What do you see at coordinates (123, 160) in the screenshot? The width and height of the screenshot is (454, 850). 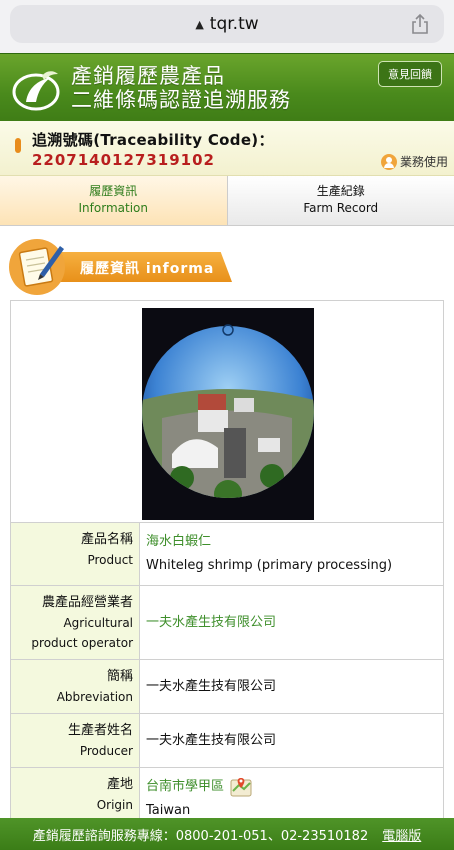 I see `trace-code-value: 2207140127319102` at bounding box center [123, 160].